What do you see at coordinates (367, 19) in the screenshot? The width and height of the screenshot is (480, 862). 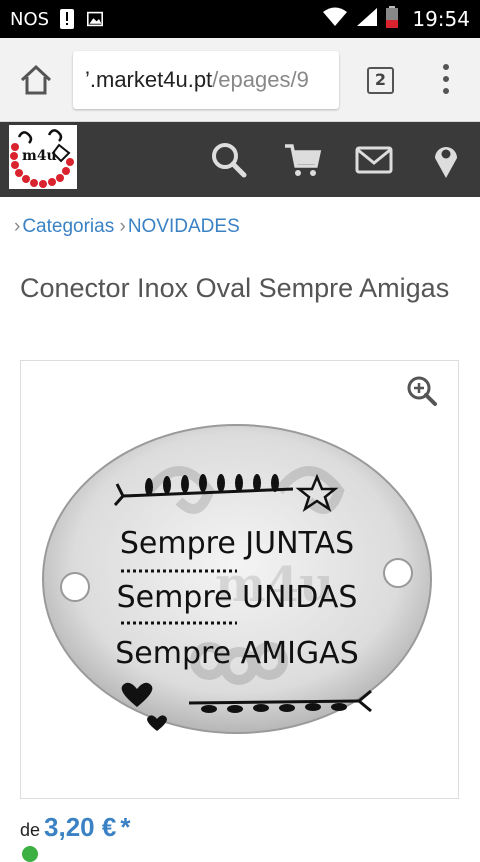 I see `signal-icon` at bounding box center [367, 19].